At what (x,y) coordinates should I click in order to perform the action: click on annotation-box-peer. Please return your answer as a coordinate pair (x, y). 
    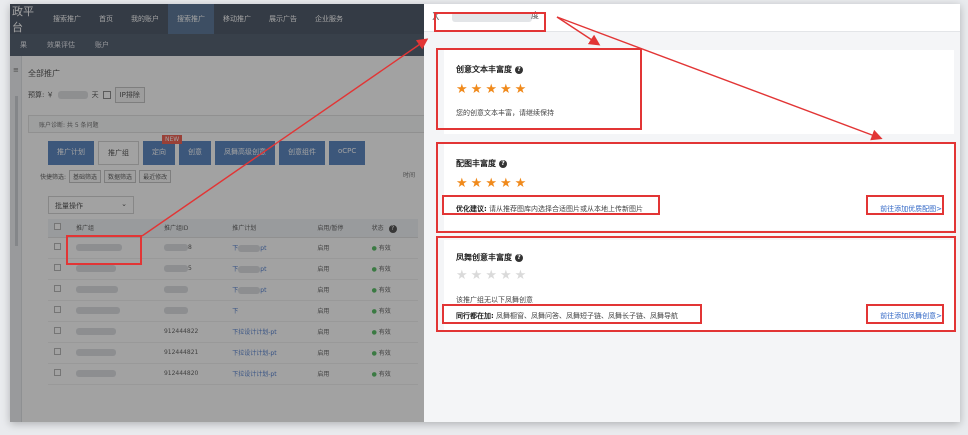
    Looking at the image, I should click on (572, 314).